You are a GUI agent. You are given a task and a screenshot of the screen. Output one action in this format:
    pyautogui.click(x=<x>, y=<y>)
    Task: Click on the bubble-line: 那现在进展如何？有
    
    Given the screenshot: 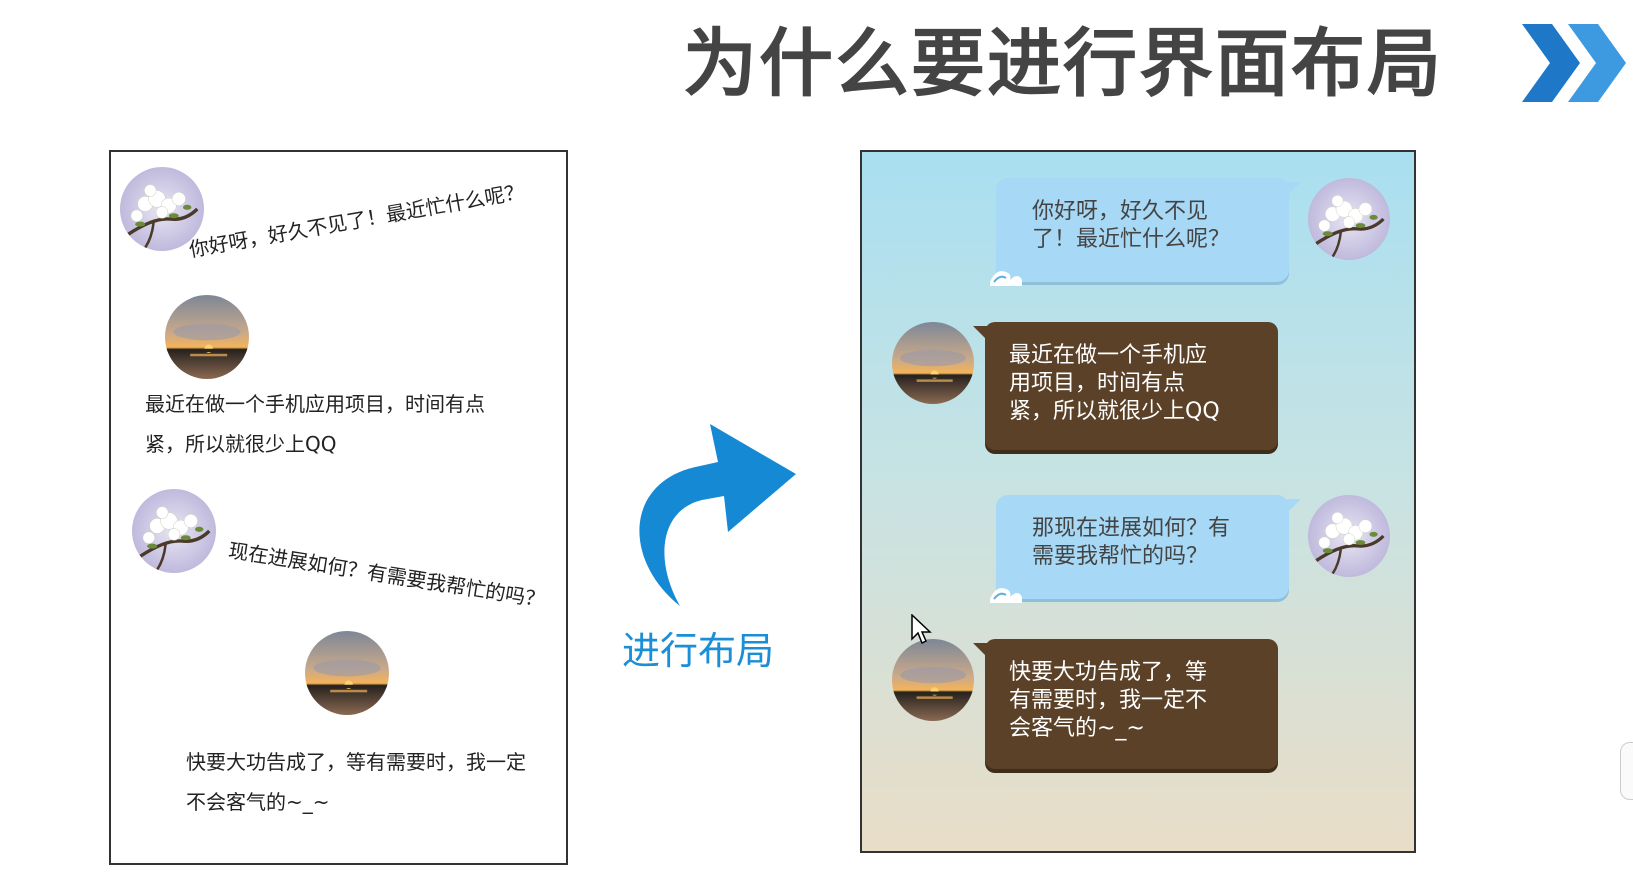 What is the action you would take?
    pyautogui.click(x=1131, y=528)
    